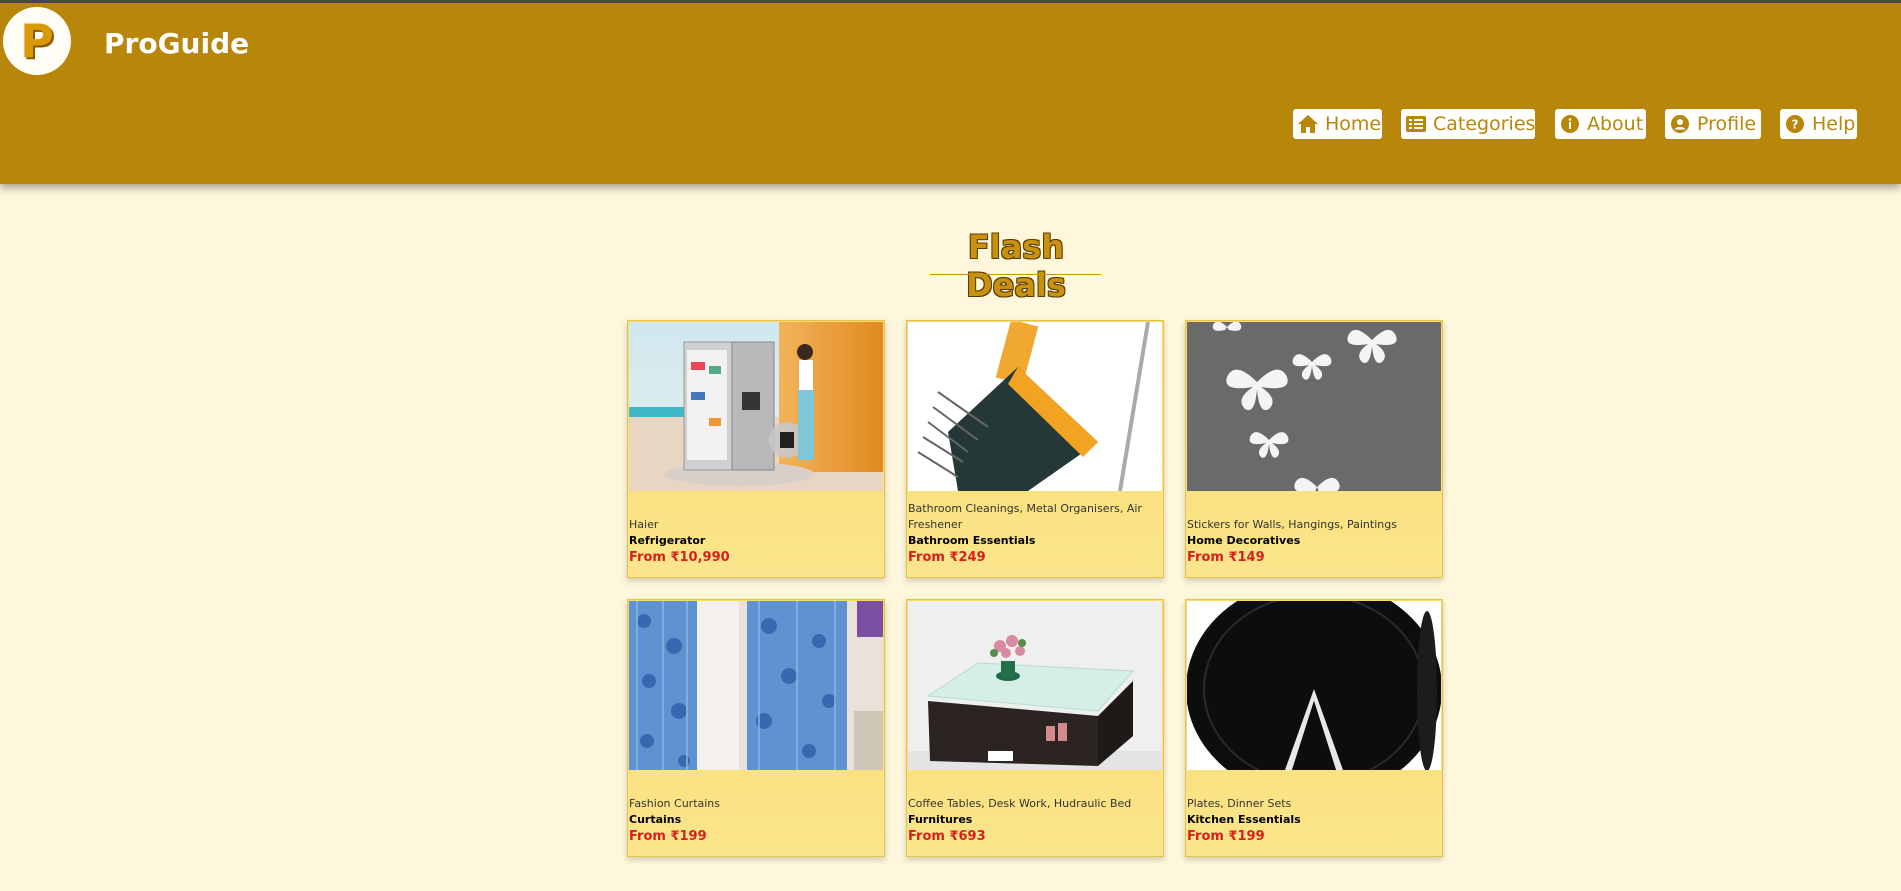  Describe the element at coordinates (1727, 124) in the screenshot. I see `nav-profile-label: Profile` at that location.